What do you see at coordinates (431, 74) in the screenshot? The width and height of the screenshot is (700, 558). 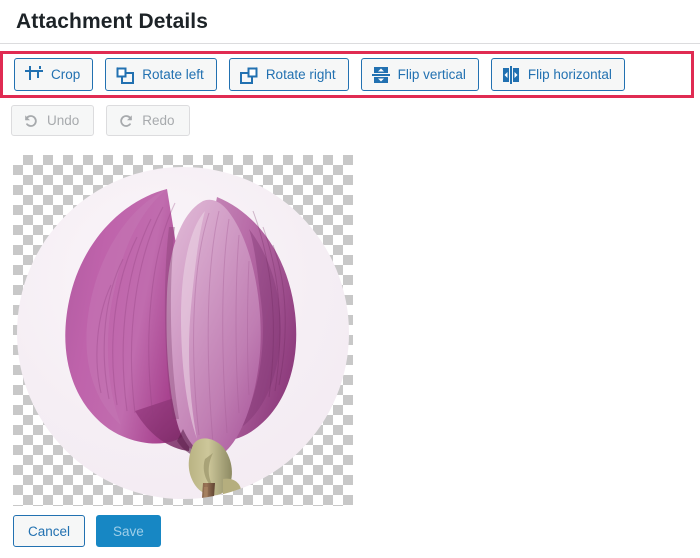 I see `flip-vertical-button-label: Flip vertical` at bounding box center [431, 74].